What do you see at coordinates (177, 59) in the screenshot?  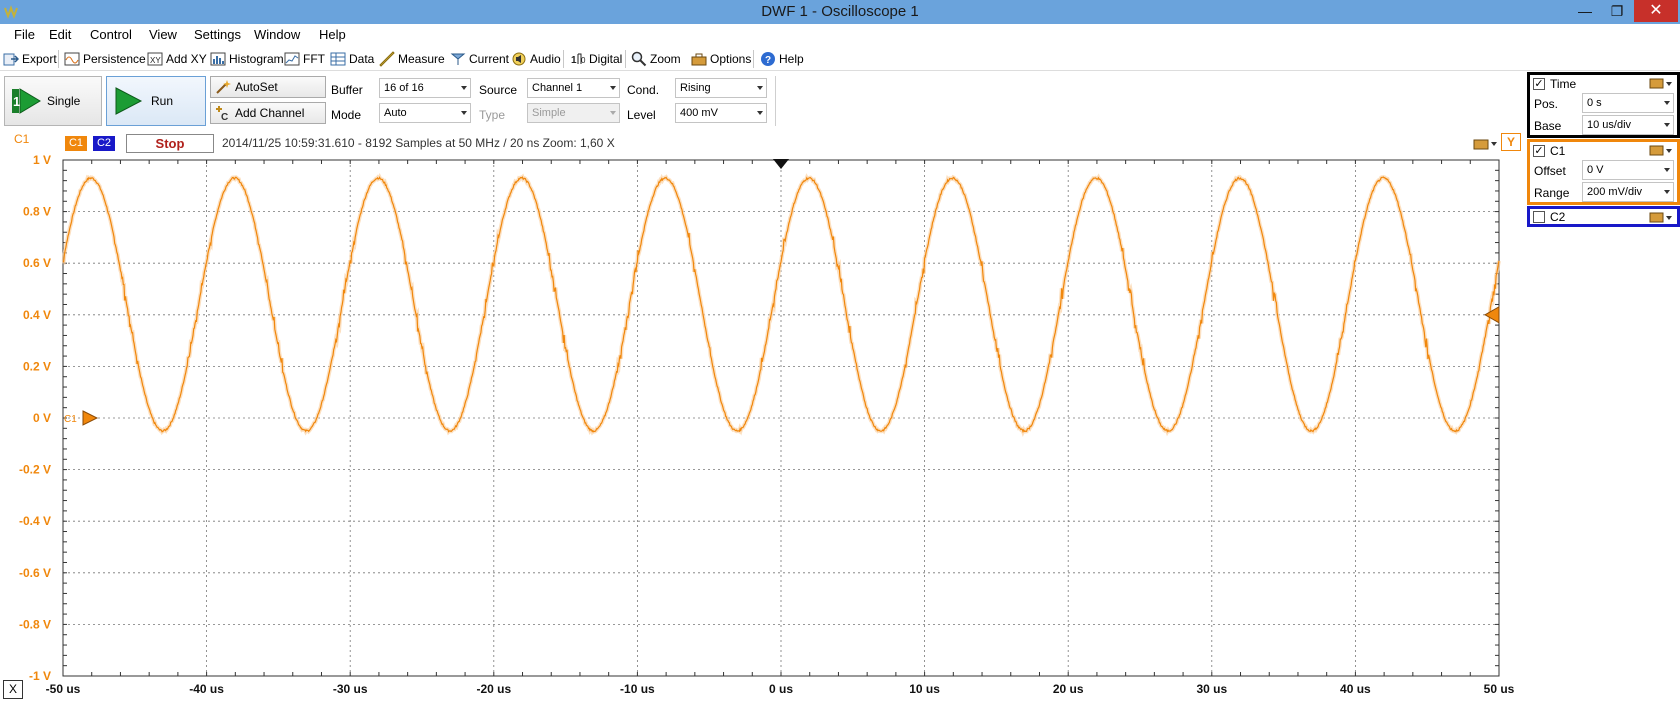 I see `add-xy-button: XY Add XY` at bounding box center [177, 59].